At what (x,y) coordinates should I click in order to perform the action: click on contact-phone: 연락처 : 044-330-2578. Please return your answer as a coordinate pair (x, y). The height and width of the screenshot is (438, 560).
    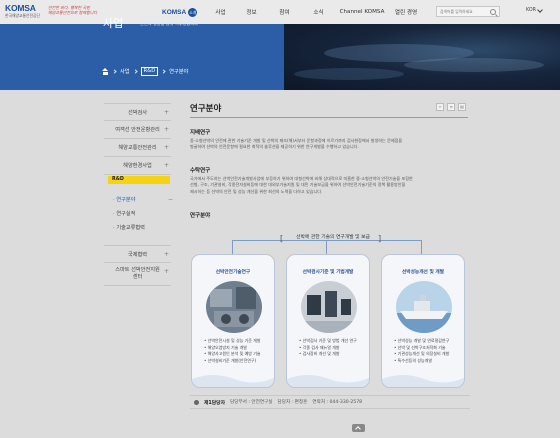
    Looking at the image, I should click on (337, 402).